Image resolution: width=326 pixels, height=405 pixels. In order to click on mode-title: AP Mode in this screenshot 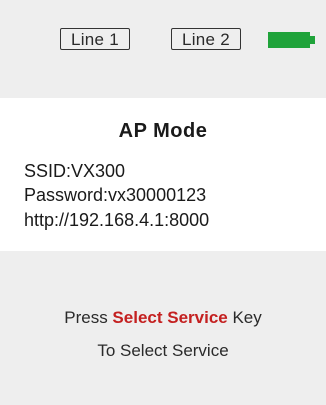, I will do `click(163, 131)`.